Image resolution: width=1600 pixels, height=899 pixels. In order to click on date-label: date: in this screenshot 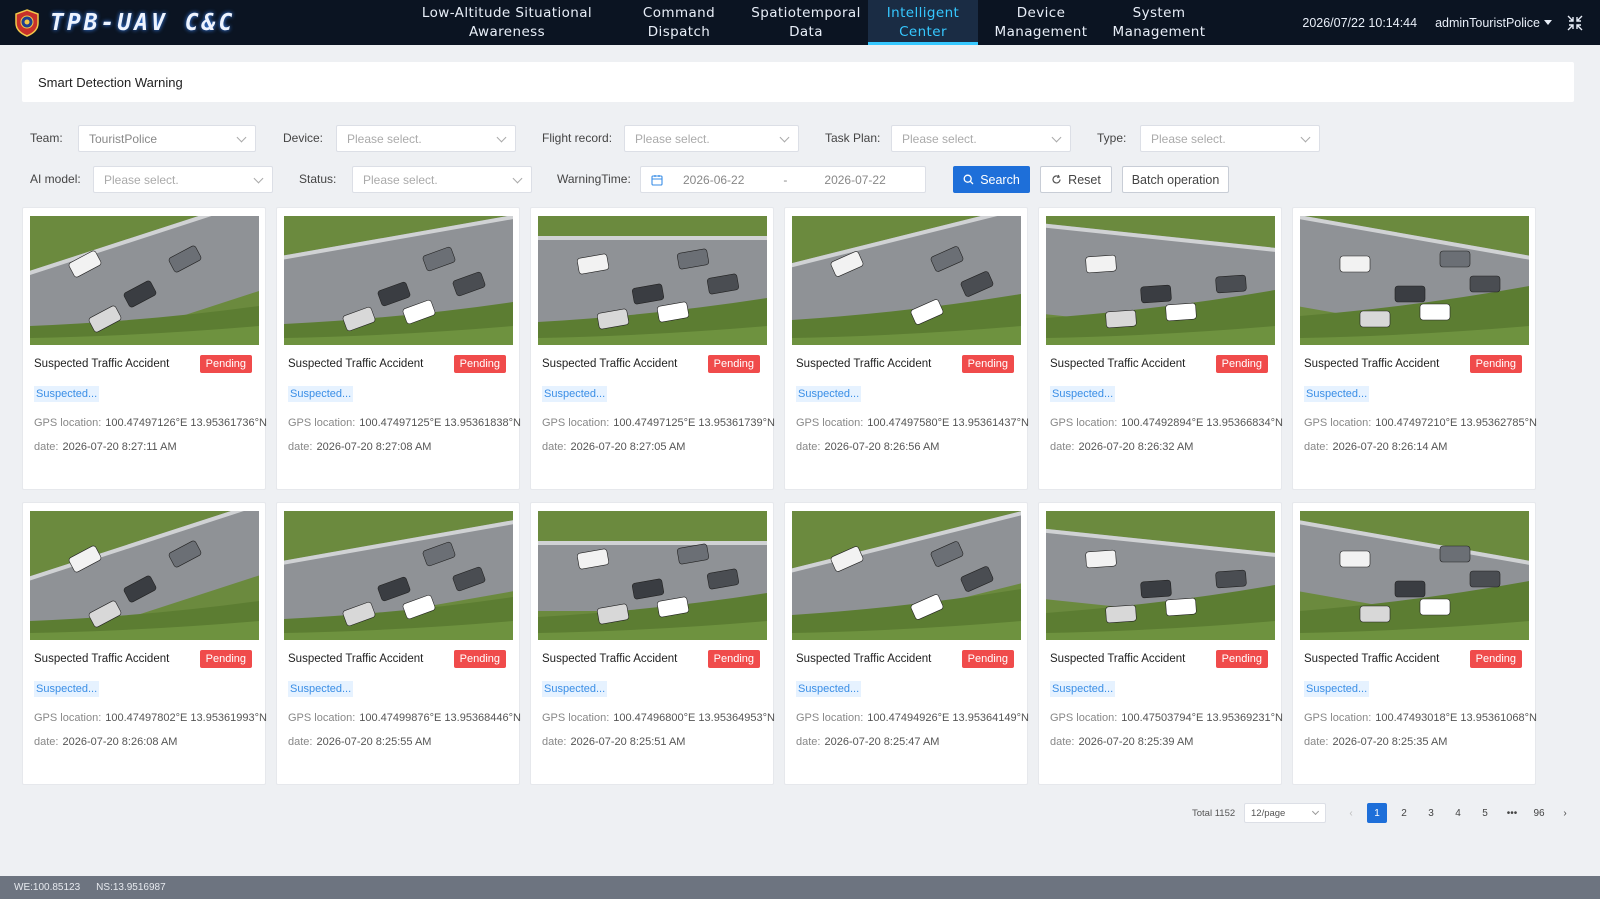, I will do `click(1062, 742)`.